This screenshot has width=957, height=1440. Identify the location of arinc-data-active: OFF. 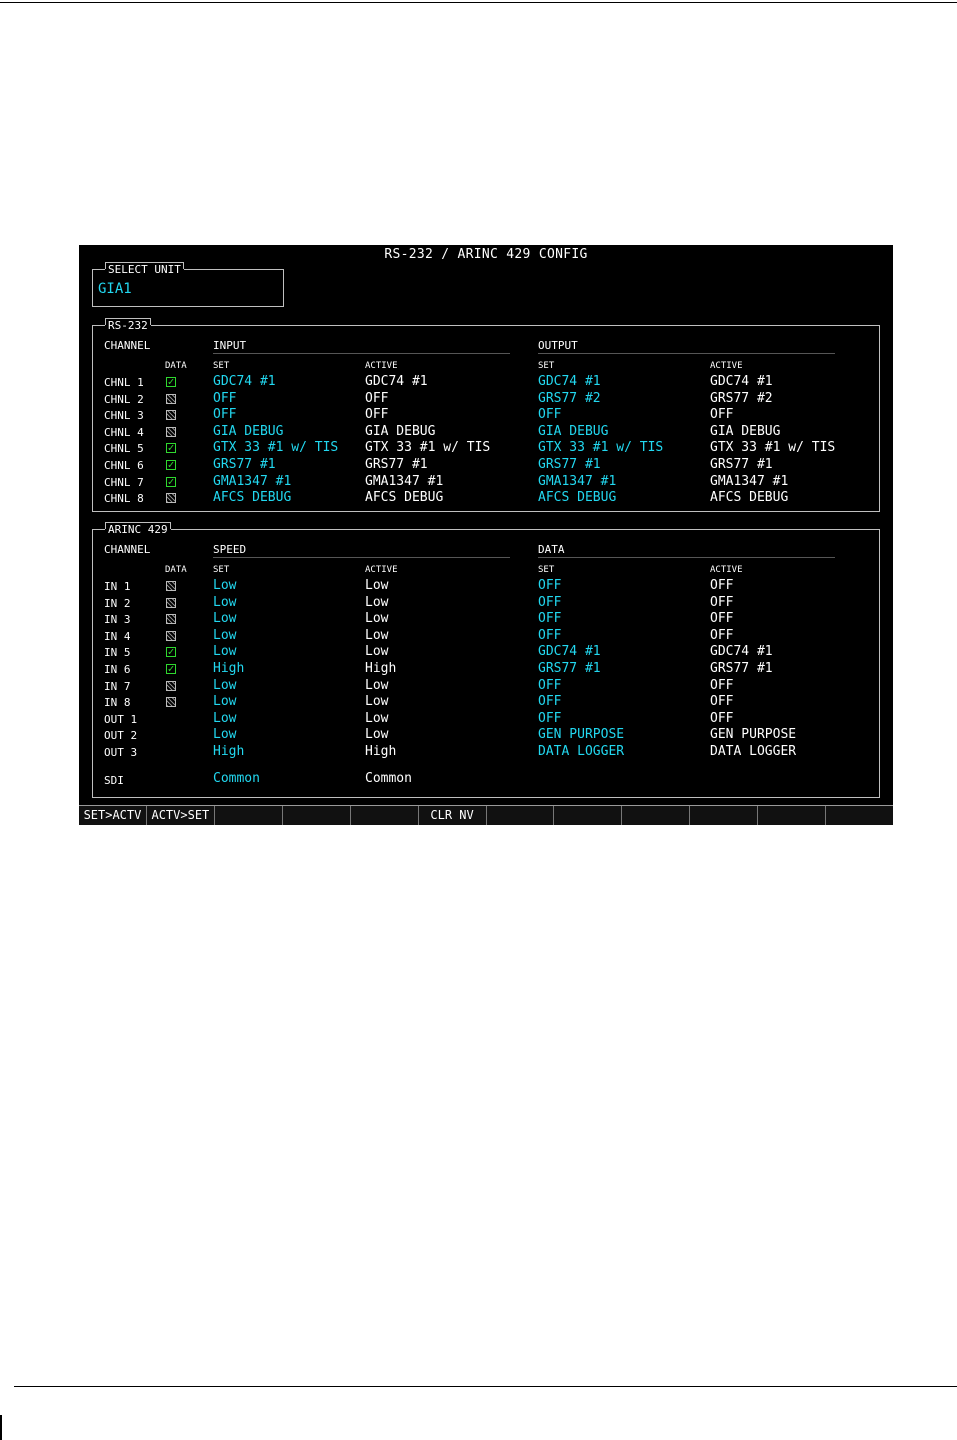
(722, 702).